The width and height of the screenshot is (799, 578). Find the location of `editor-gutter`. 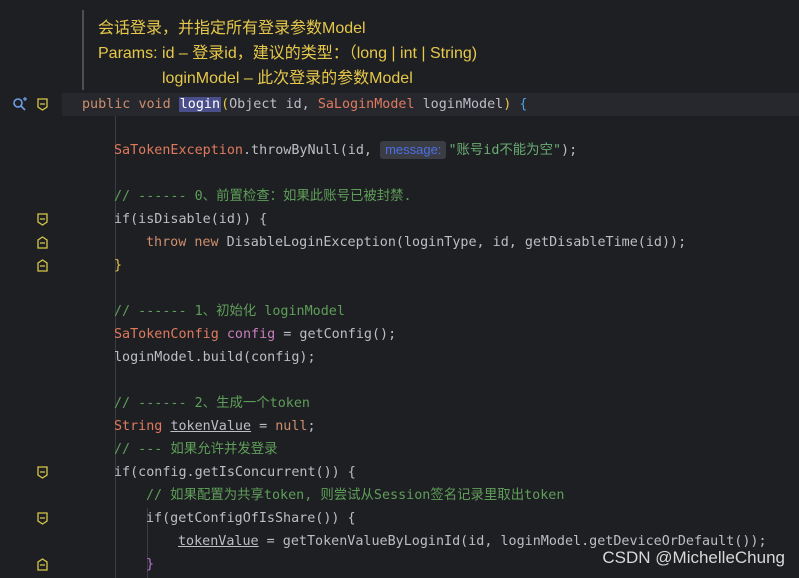

editor-gutter is located at coordinates (31, 289).